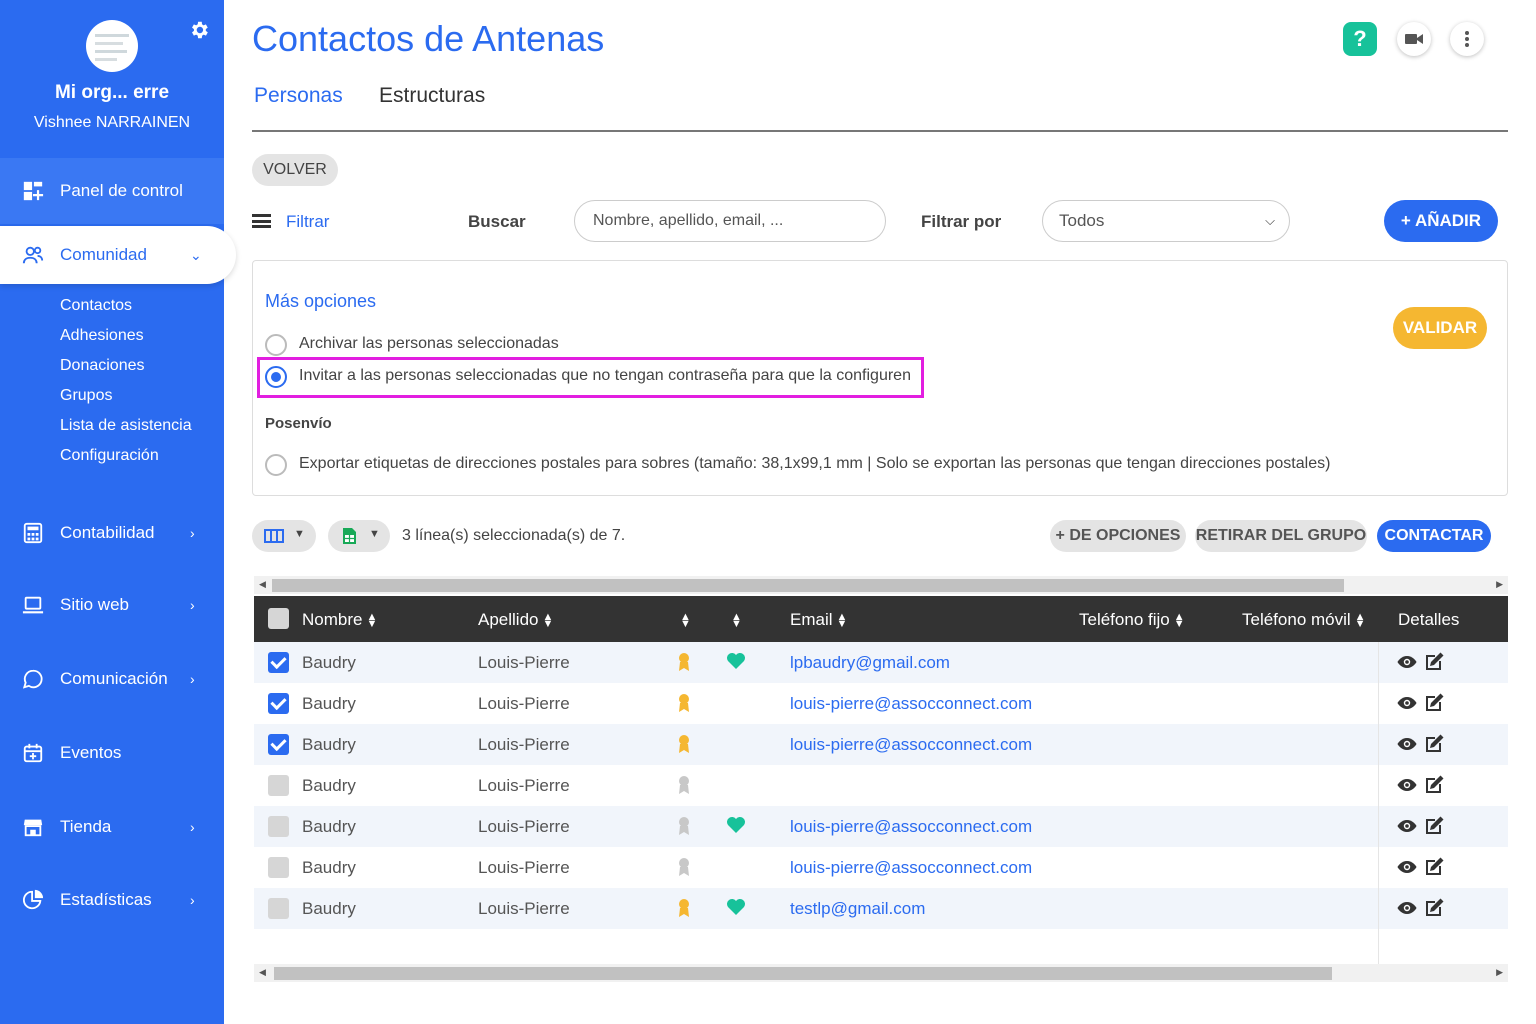 This screenshot has height=1024, width=1536. Describe the element at coordinates (196, 254) in the screenshot. I see `chevron-down-icon: ⌄` at that location.